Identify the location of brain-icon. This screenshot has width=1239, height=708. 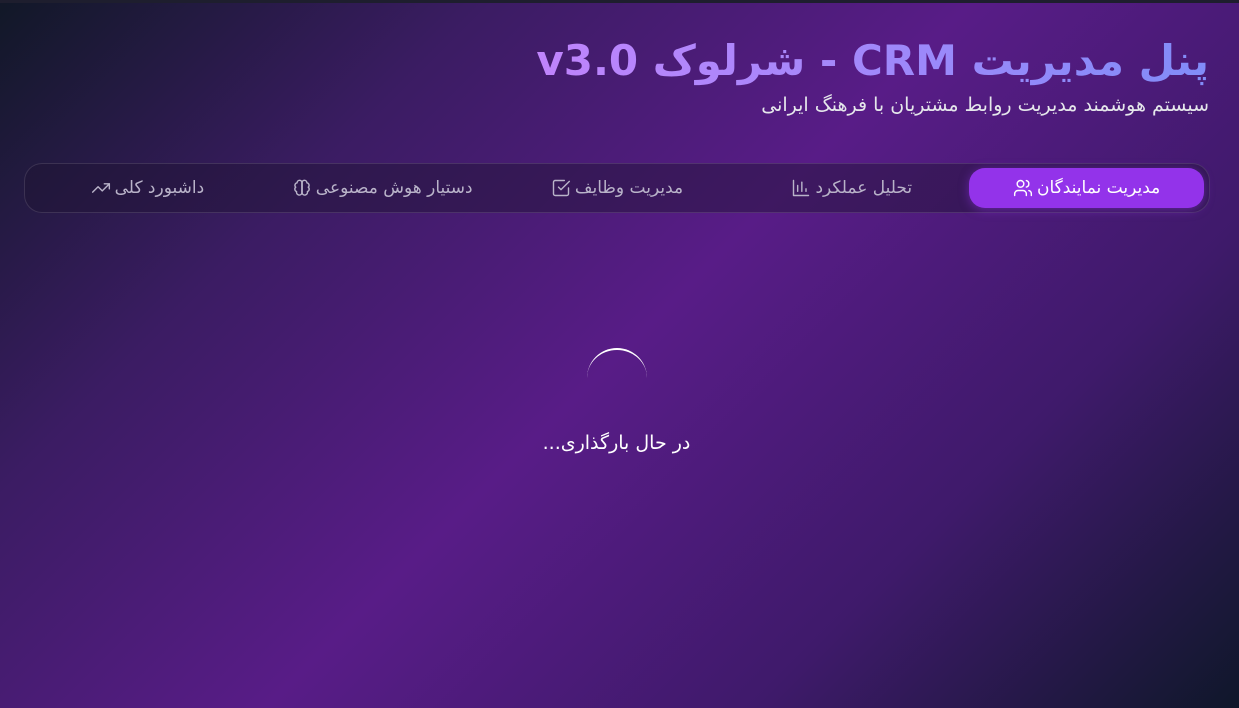
(301, 187).